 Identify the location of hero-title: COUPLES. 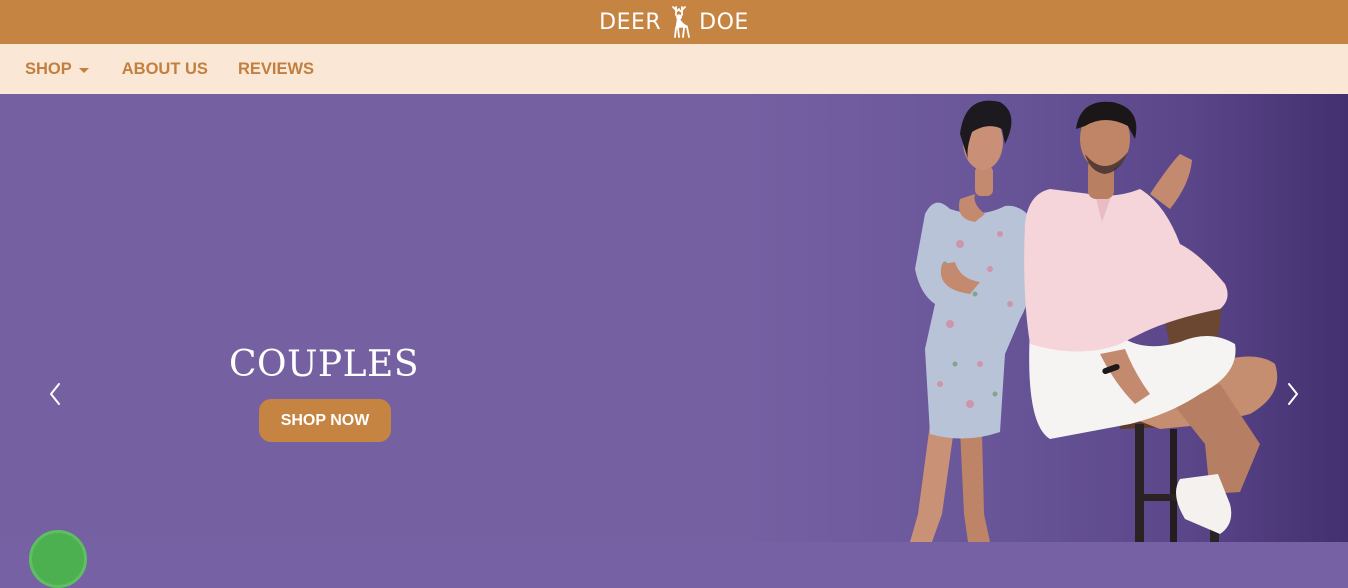
(324, 364).